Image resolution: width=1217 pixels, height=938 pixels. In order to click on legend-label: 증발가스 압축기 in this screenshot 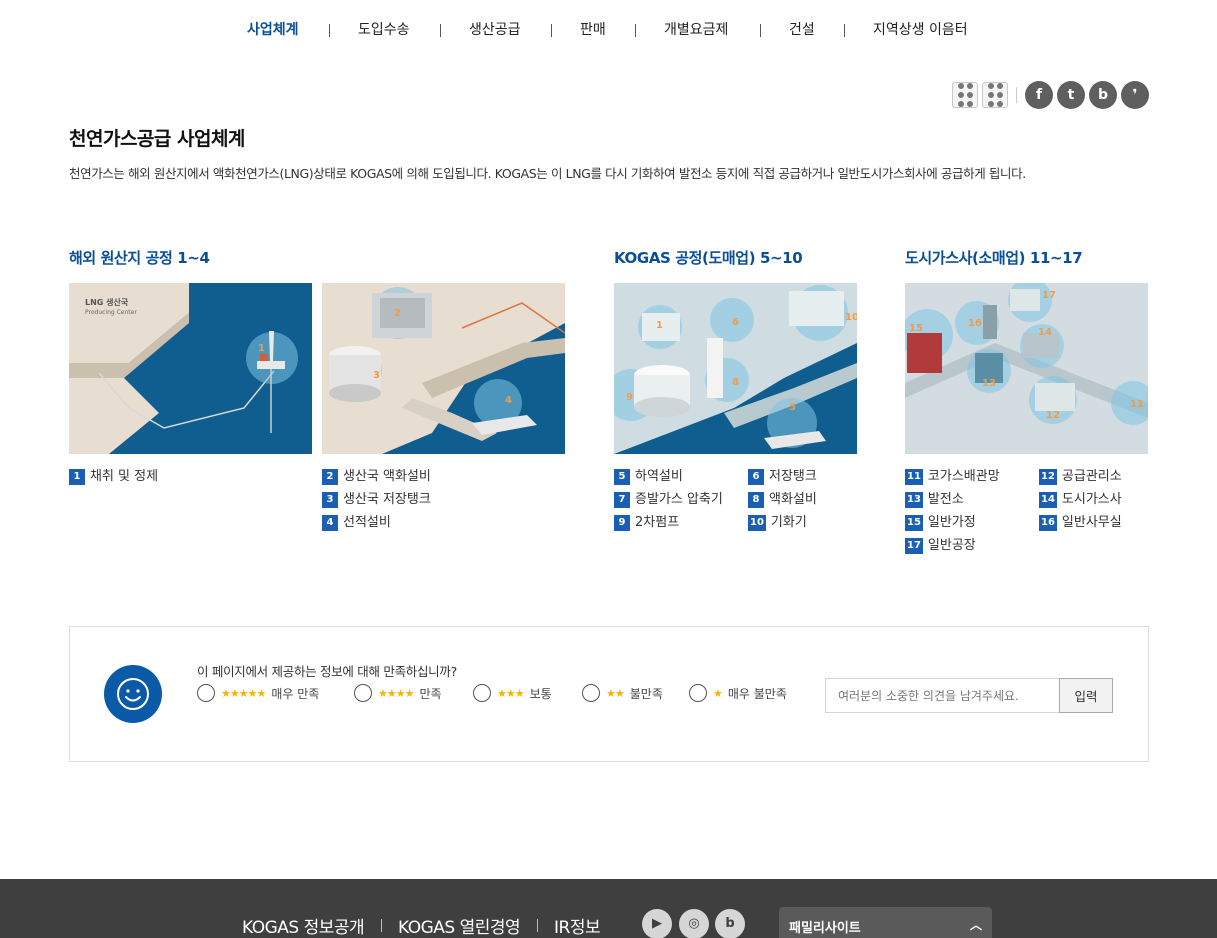, I will do `click(679, 499)`.